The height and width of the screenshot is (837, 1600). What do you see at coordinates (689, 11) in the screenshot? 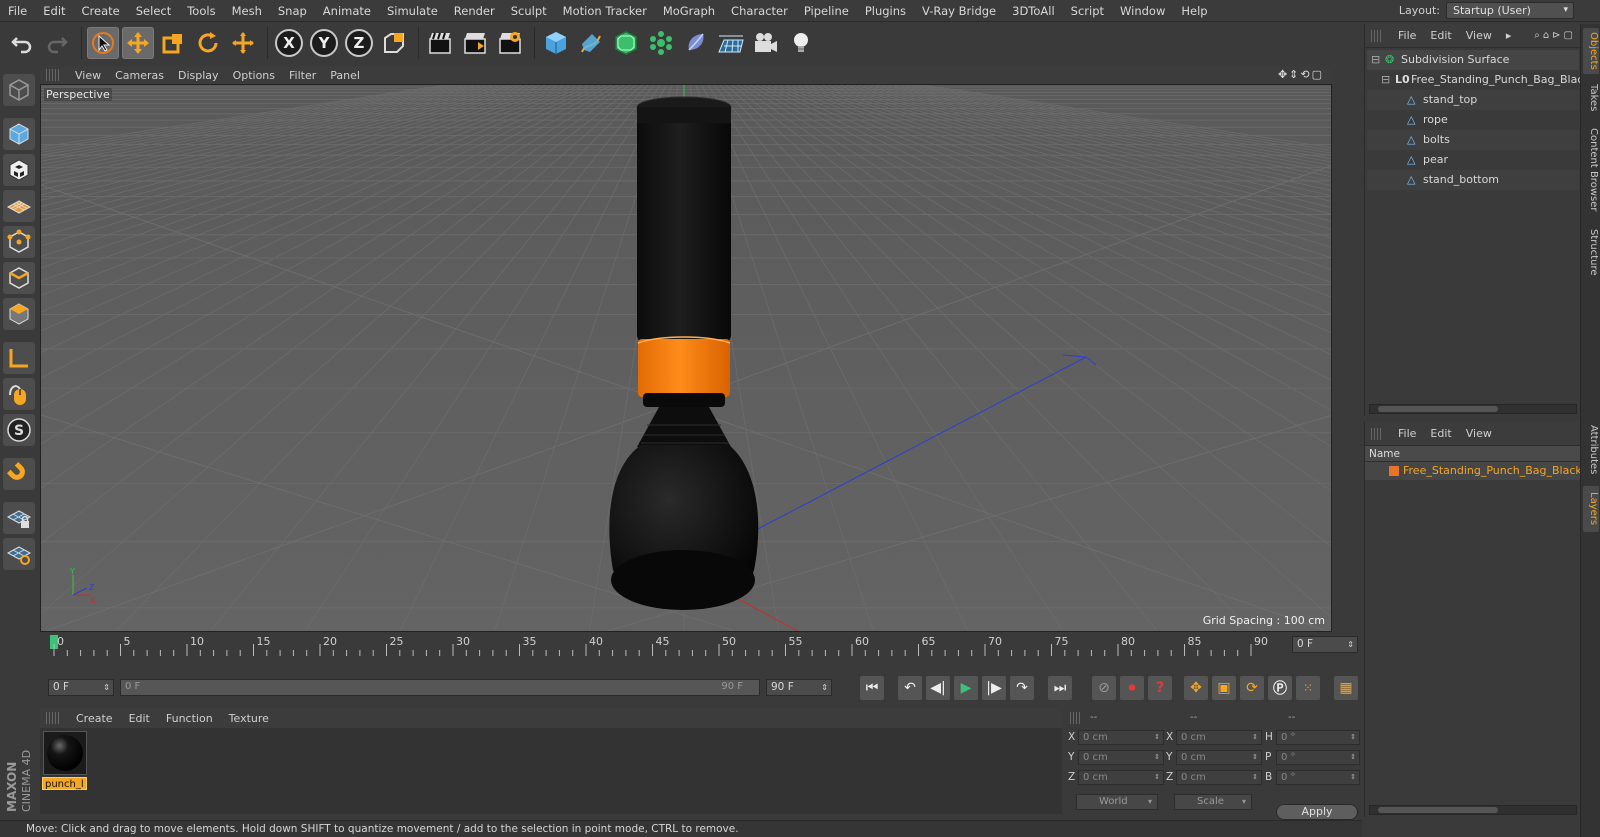
I see `menu-mograph: MoGraph` at bounding box center [689, 11].